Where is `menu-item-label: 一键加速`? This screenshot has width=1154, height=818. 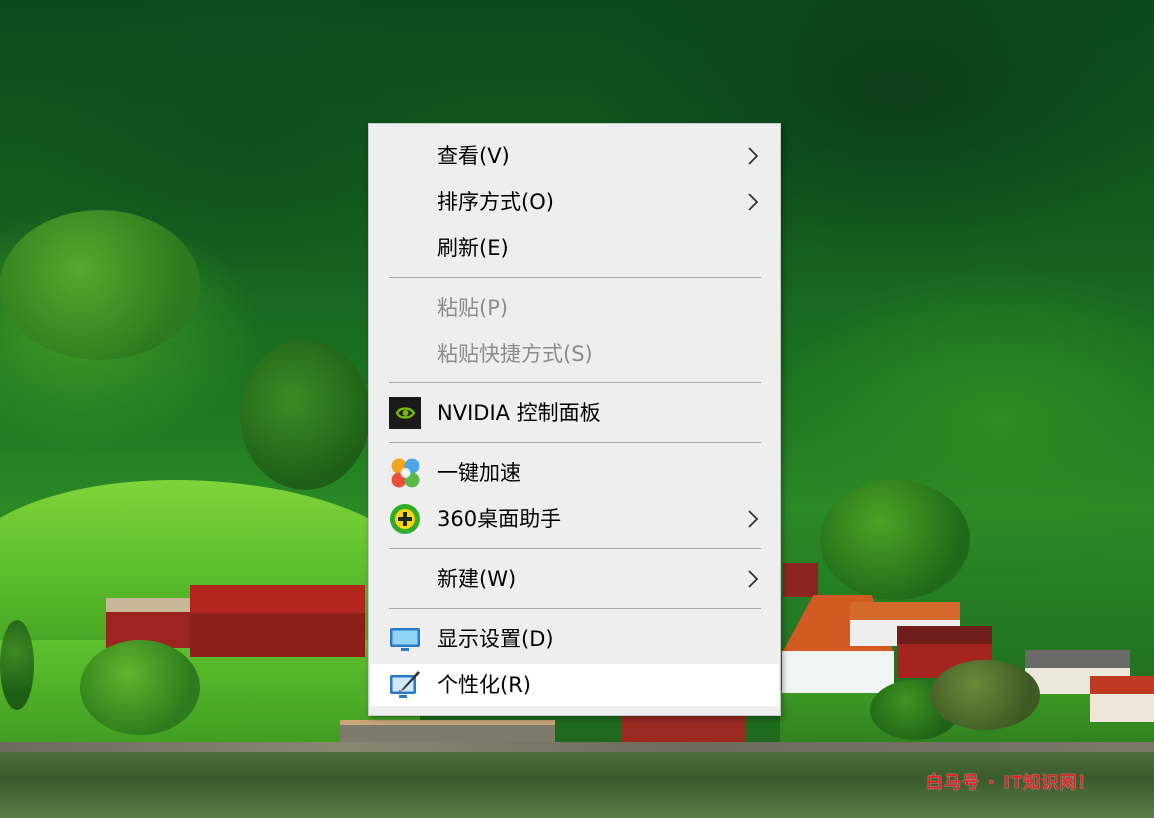 menu-item-label: 一键加速 is located at coordinates (479, 473).